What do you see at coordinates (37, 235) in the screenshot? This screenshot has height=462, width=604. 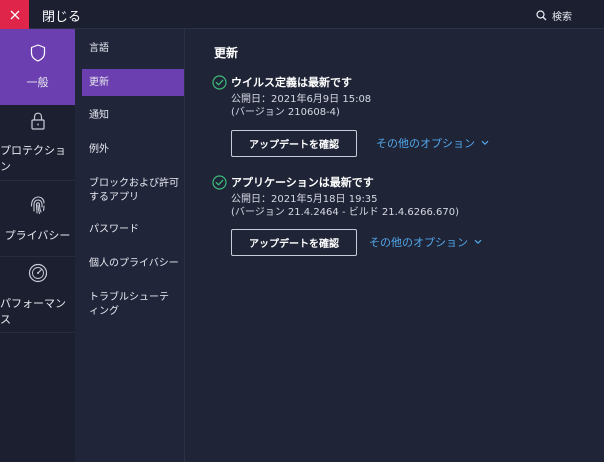 I see `nav-label-privacy: プライバシー` at bounding box center [37, 235].